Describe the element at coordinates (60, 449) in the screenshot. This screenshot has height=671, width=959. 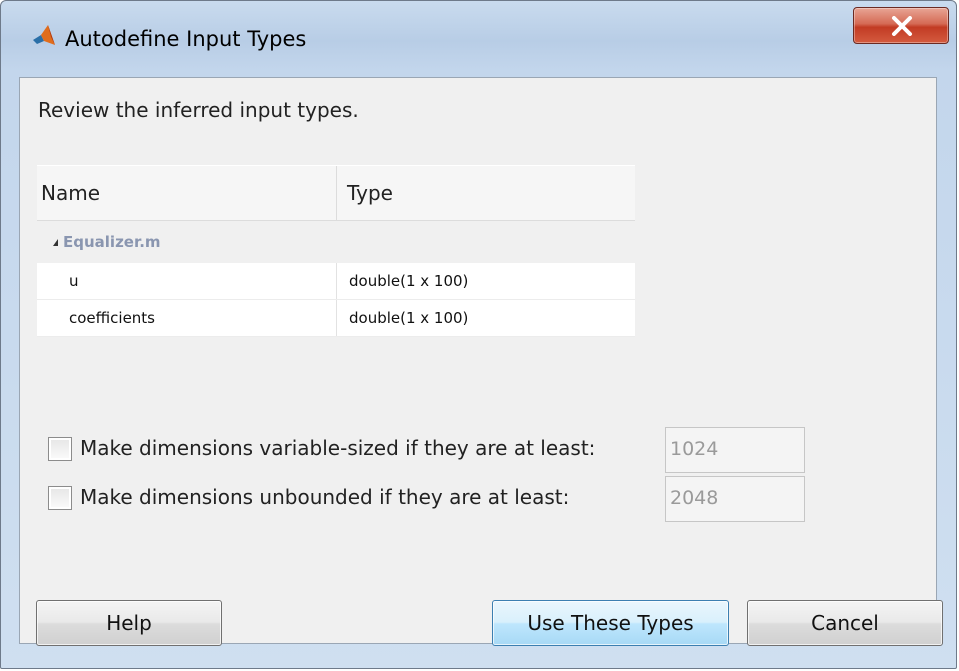
I see `variable-size-checkbox` at that location.